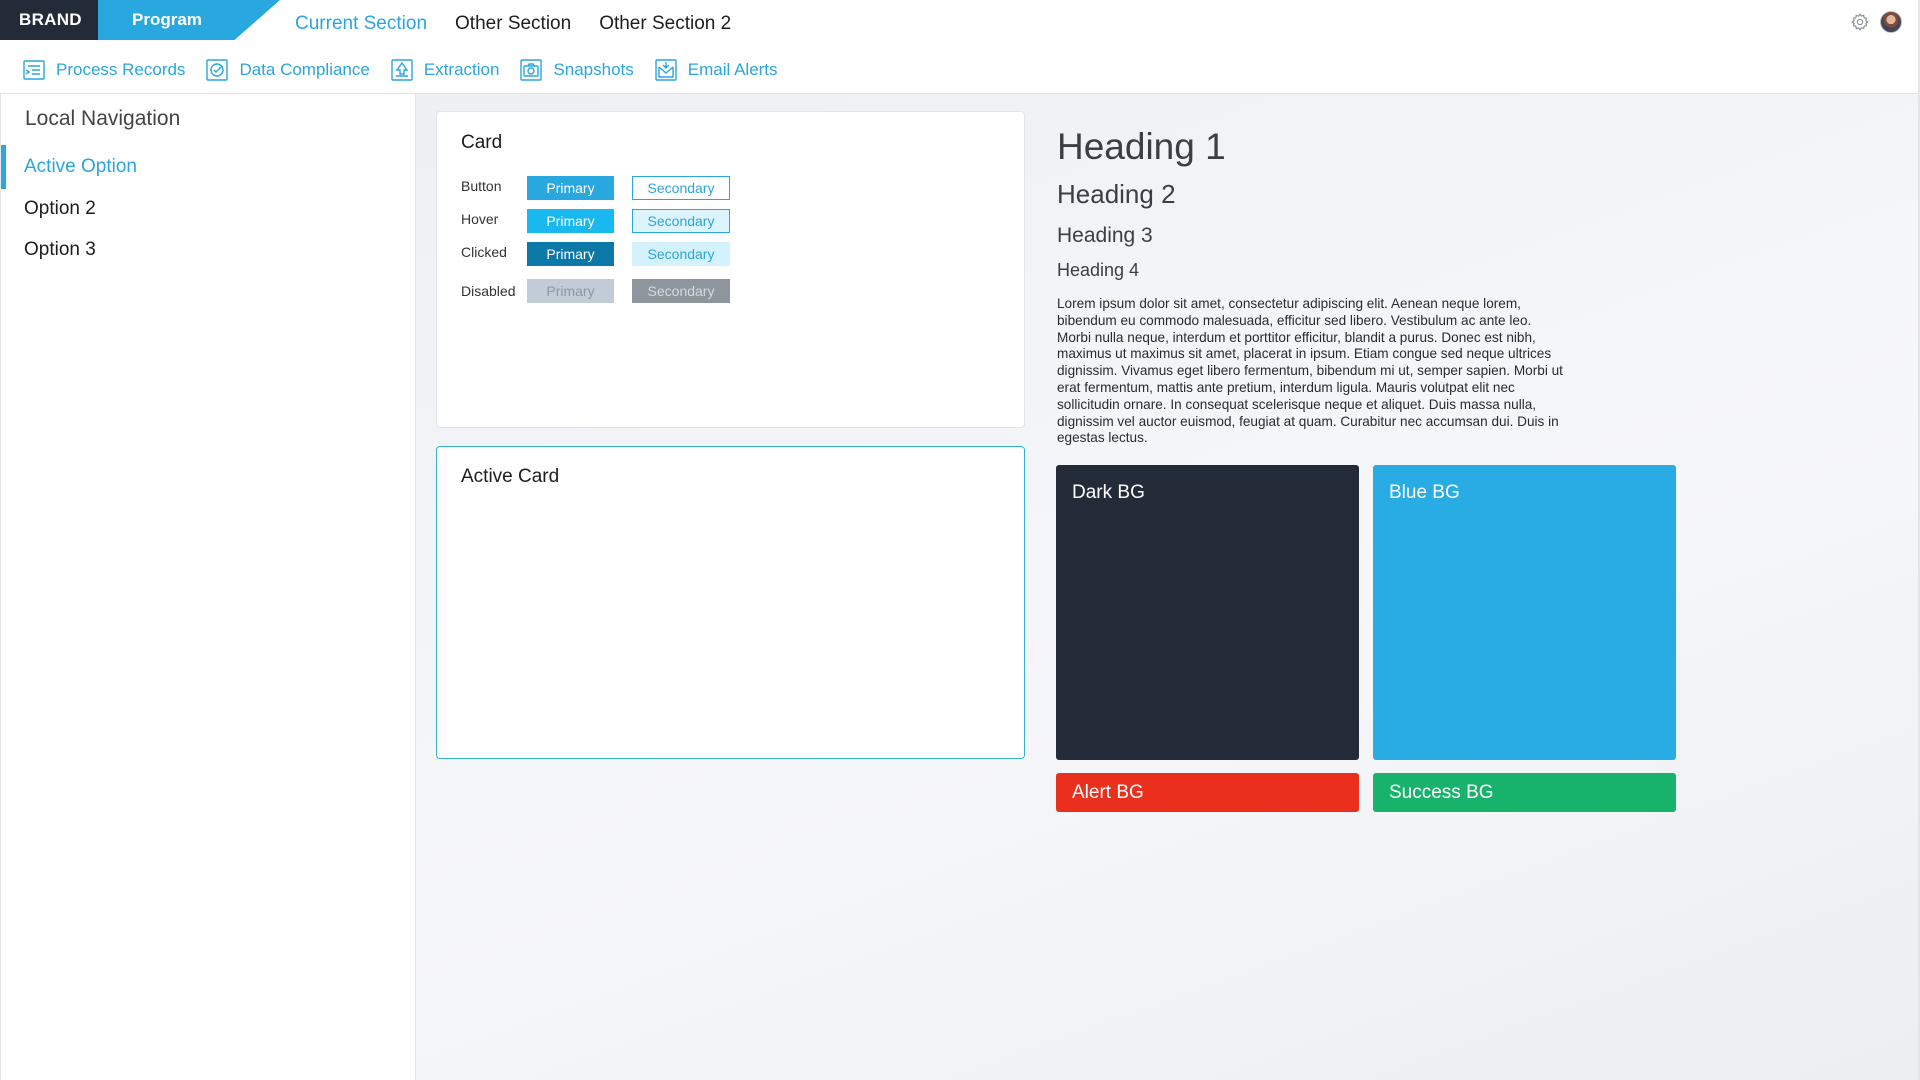 The width and height of the screenshot is (1920, 1080). What do you see at coordinates (481, 186) in the screenshot?
I see `row-label-button: Button` at bounding box center [481, 186].